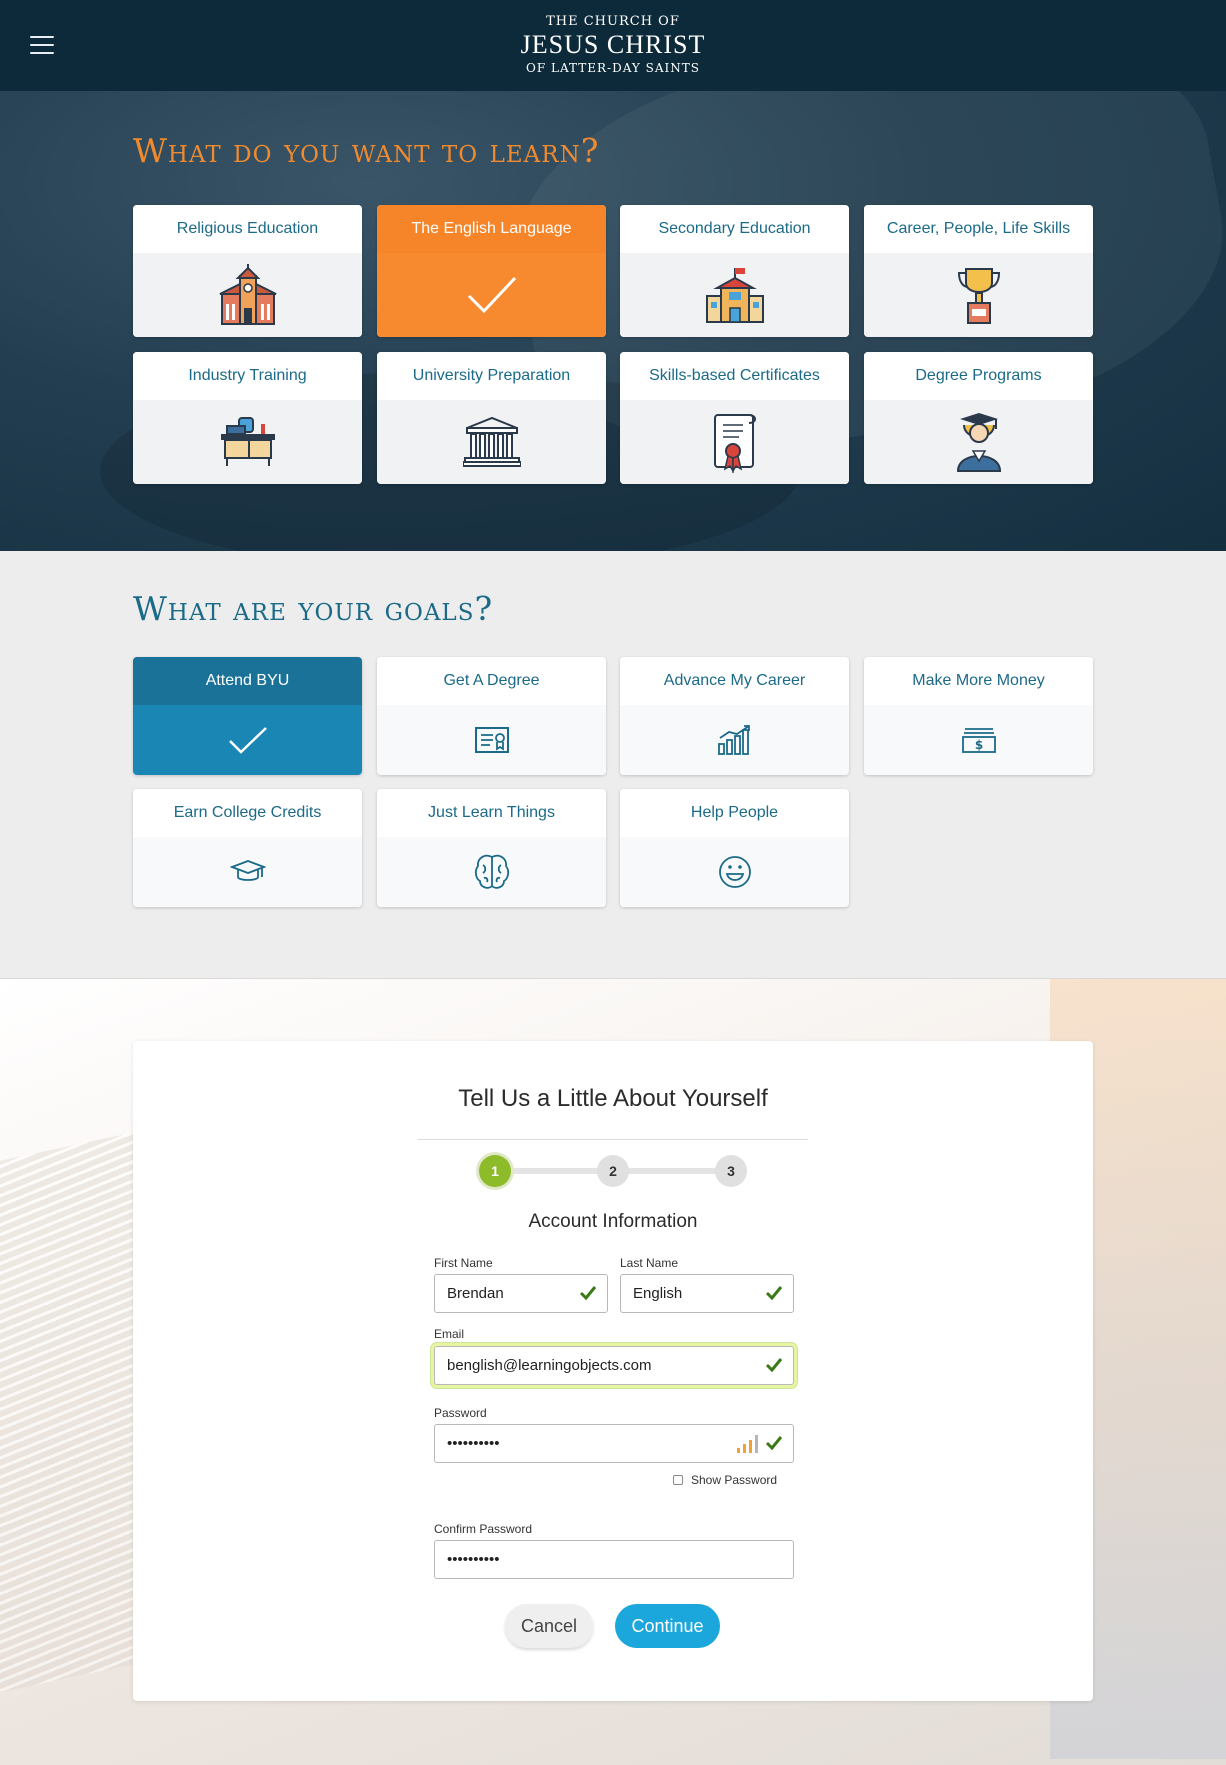 The image size is (1226, 1765). I want to click on password-value: ••••••••••, so click(473, 1443).